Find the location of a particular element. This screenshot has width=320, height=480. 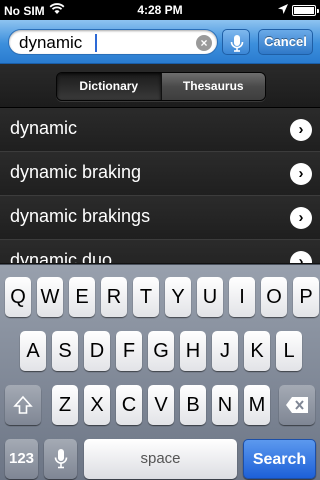

key-o: O is located at coordinates (274, 297).